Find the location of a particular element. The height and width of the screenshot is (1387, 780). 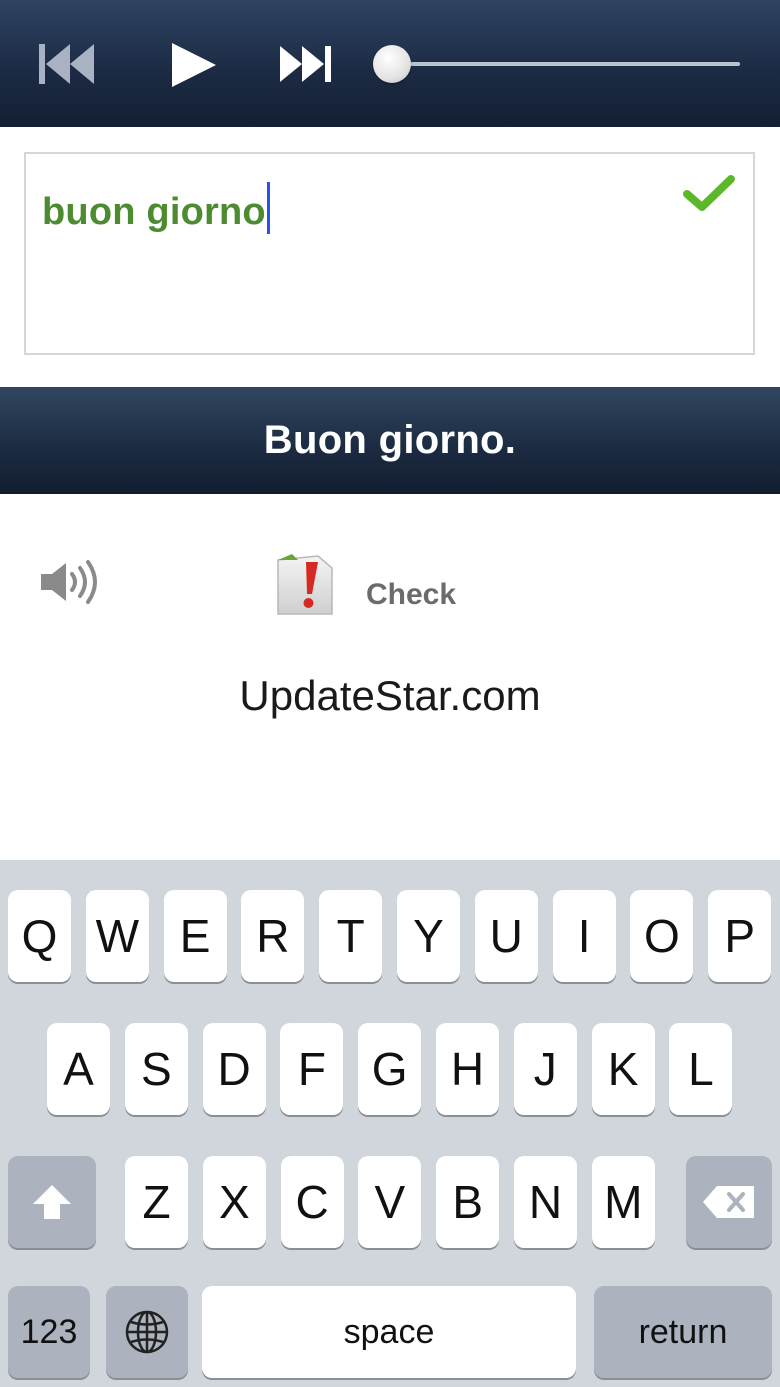

check-button-icon-wrap is located at coordinates (306, 586).